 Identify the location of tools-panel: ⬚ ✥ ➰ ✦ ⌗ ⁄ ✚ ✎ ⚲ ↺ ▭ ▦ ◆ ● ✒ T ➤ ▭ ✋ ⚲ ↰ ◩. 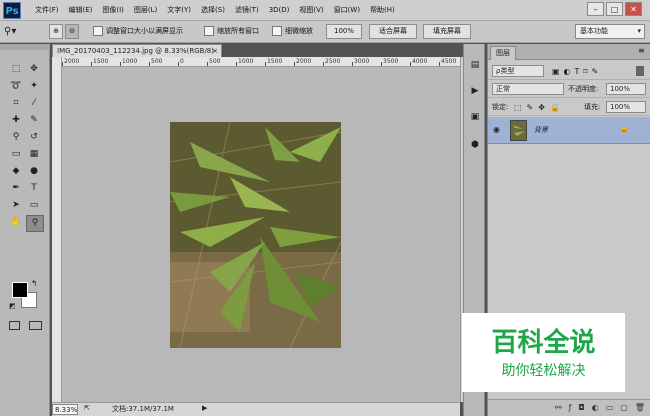
(25, 230).